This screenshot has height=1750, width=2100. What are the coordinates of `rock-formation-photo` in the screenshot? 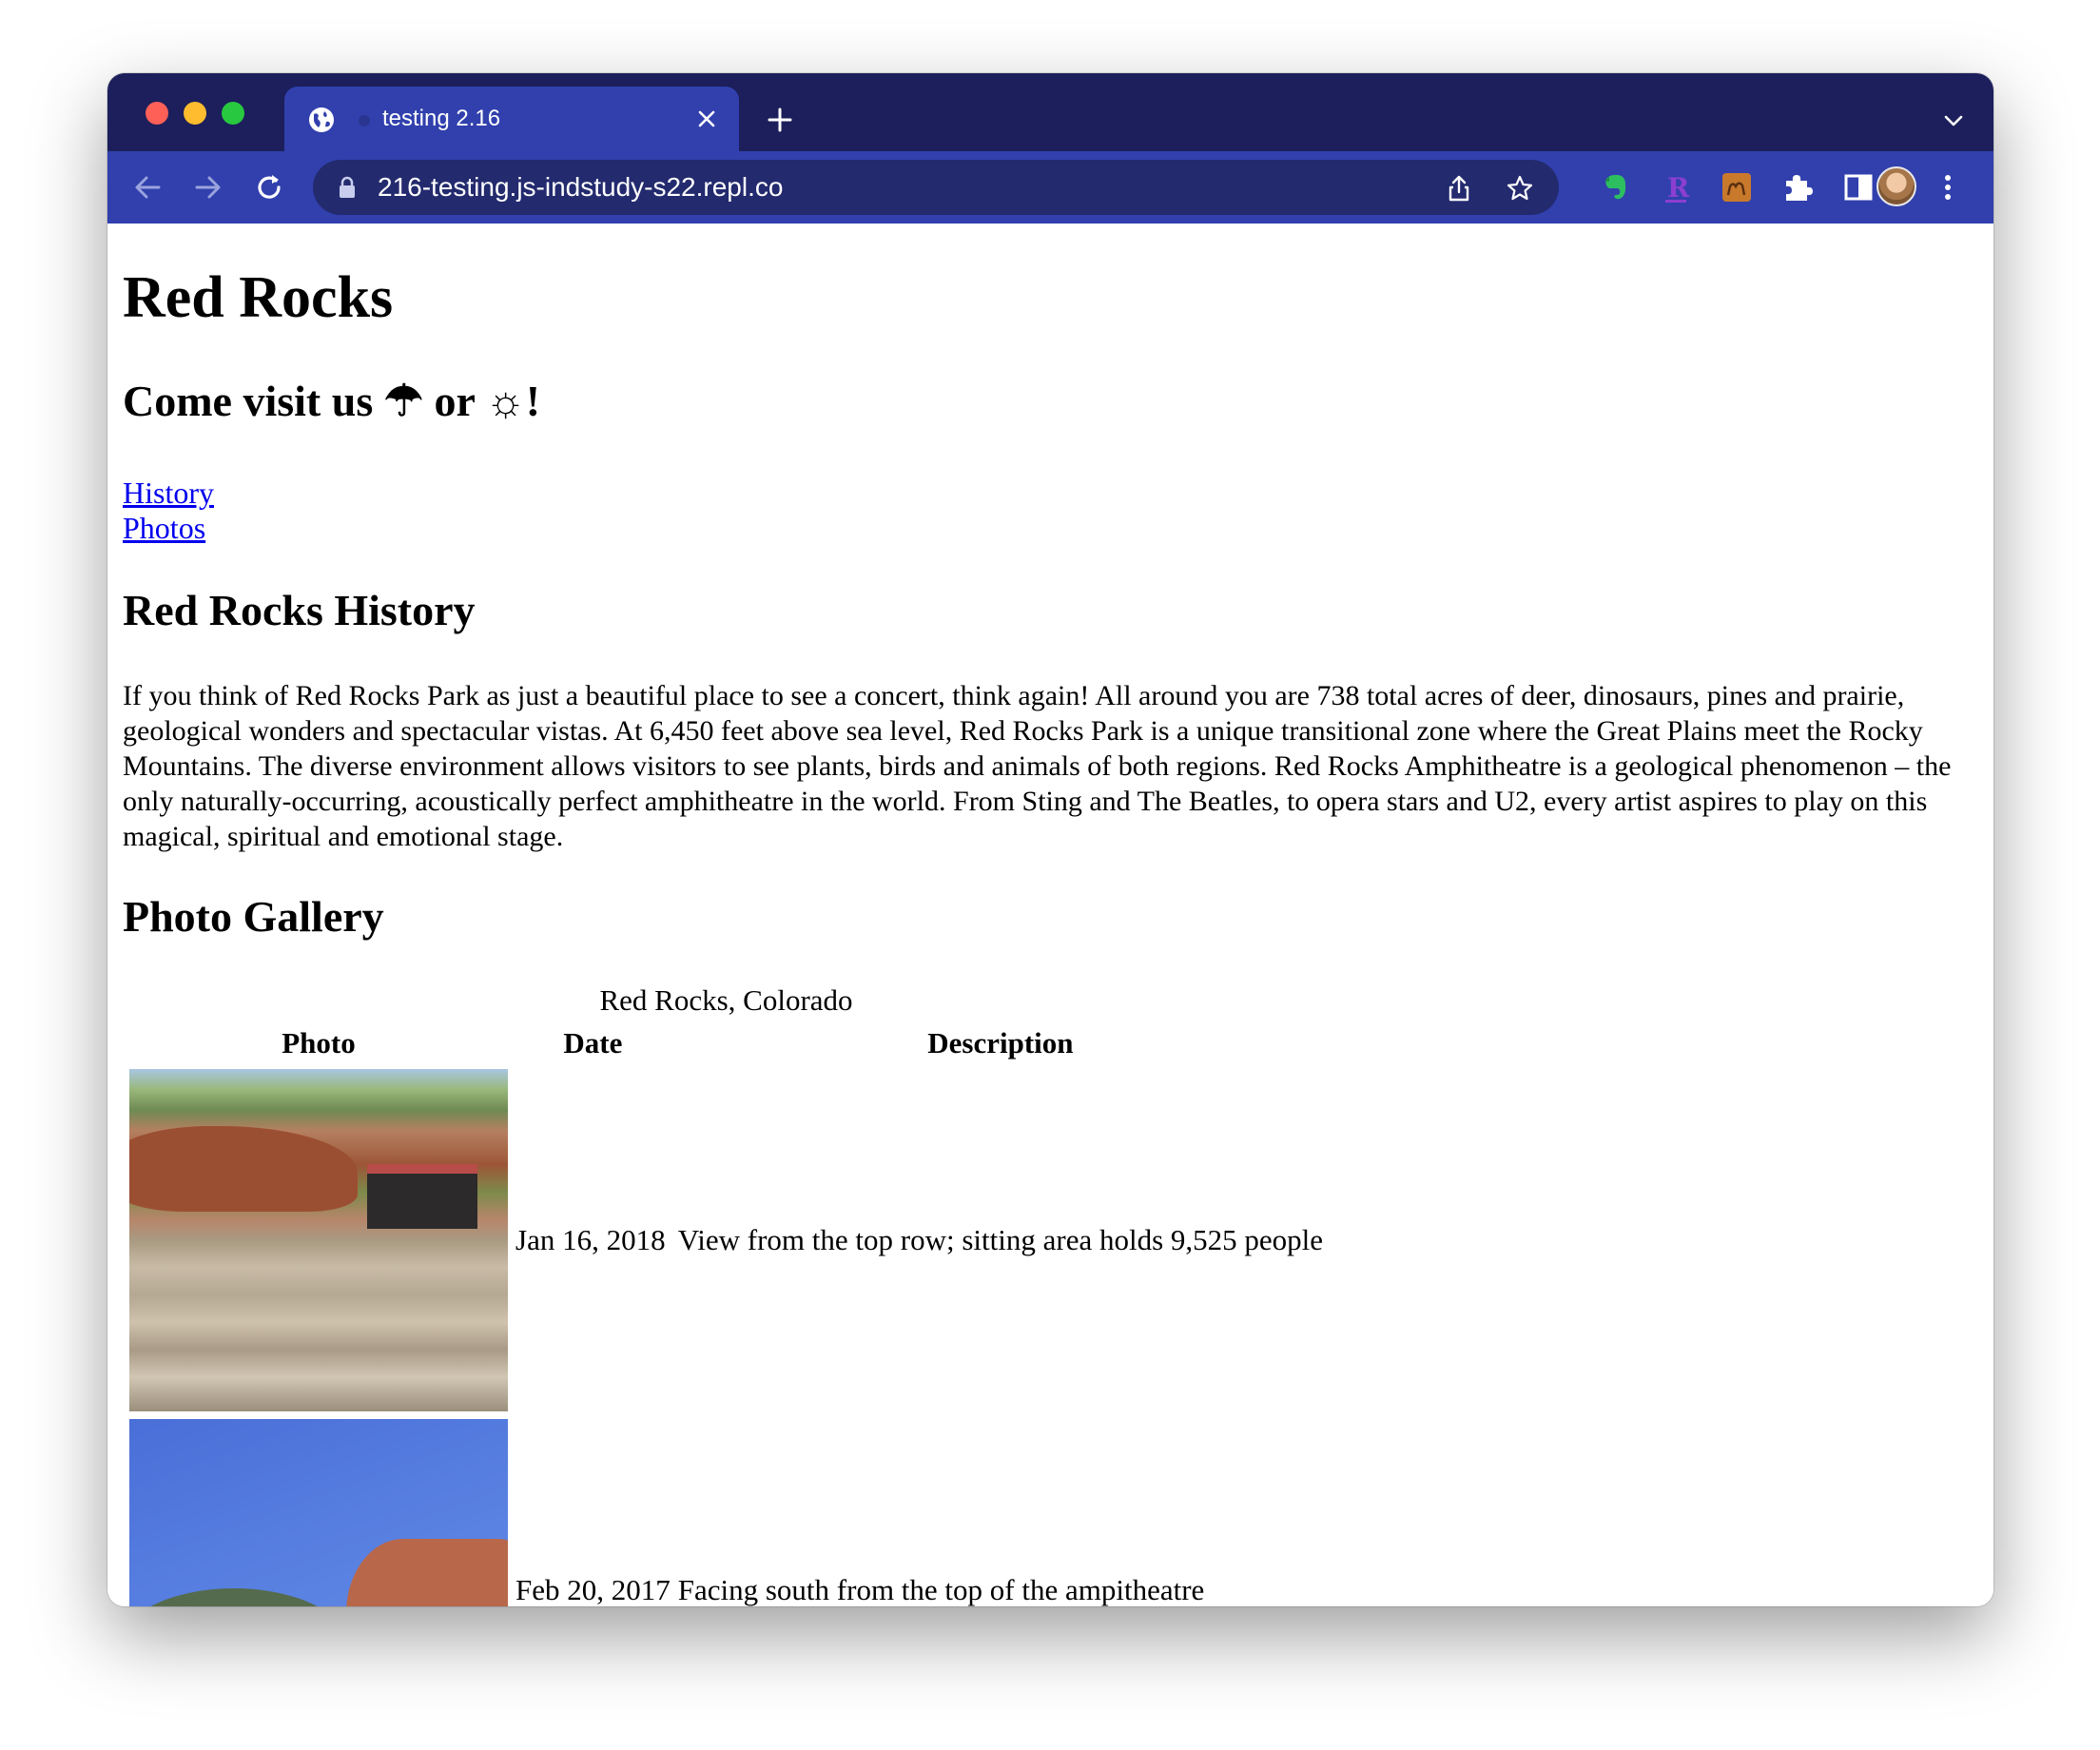 It's located at (318, 1512).